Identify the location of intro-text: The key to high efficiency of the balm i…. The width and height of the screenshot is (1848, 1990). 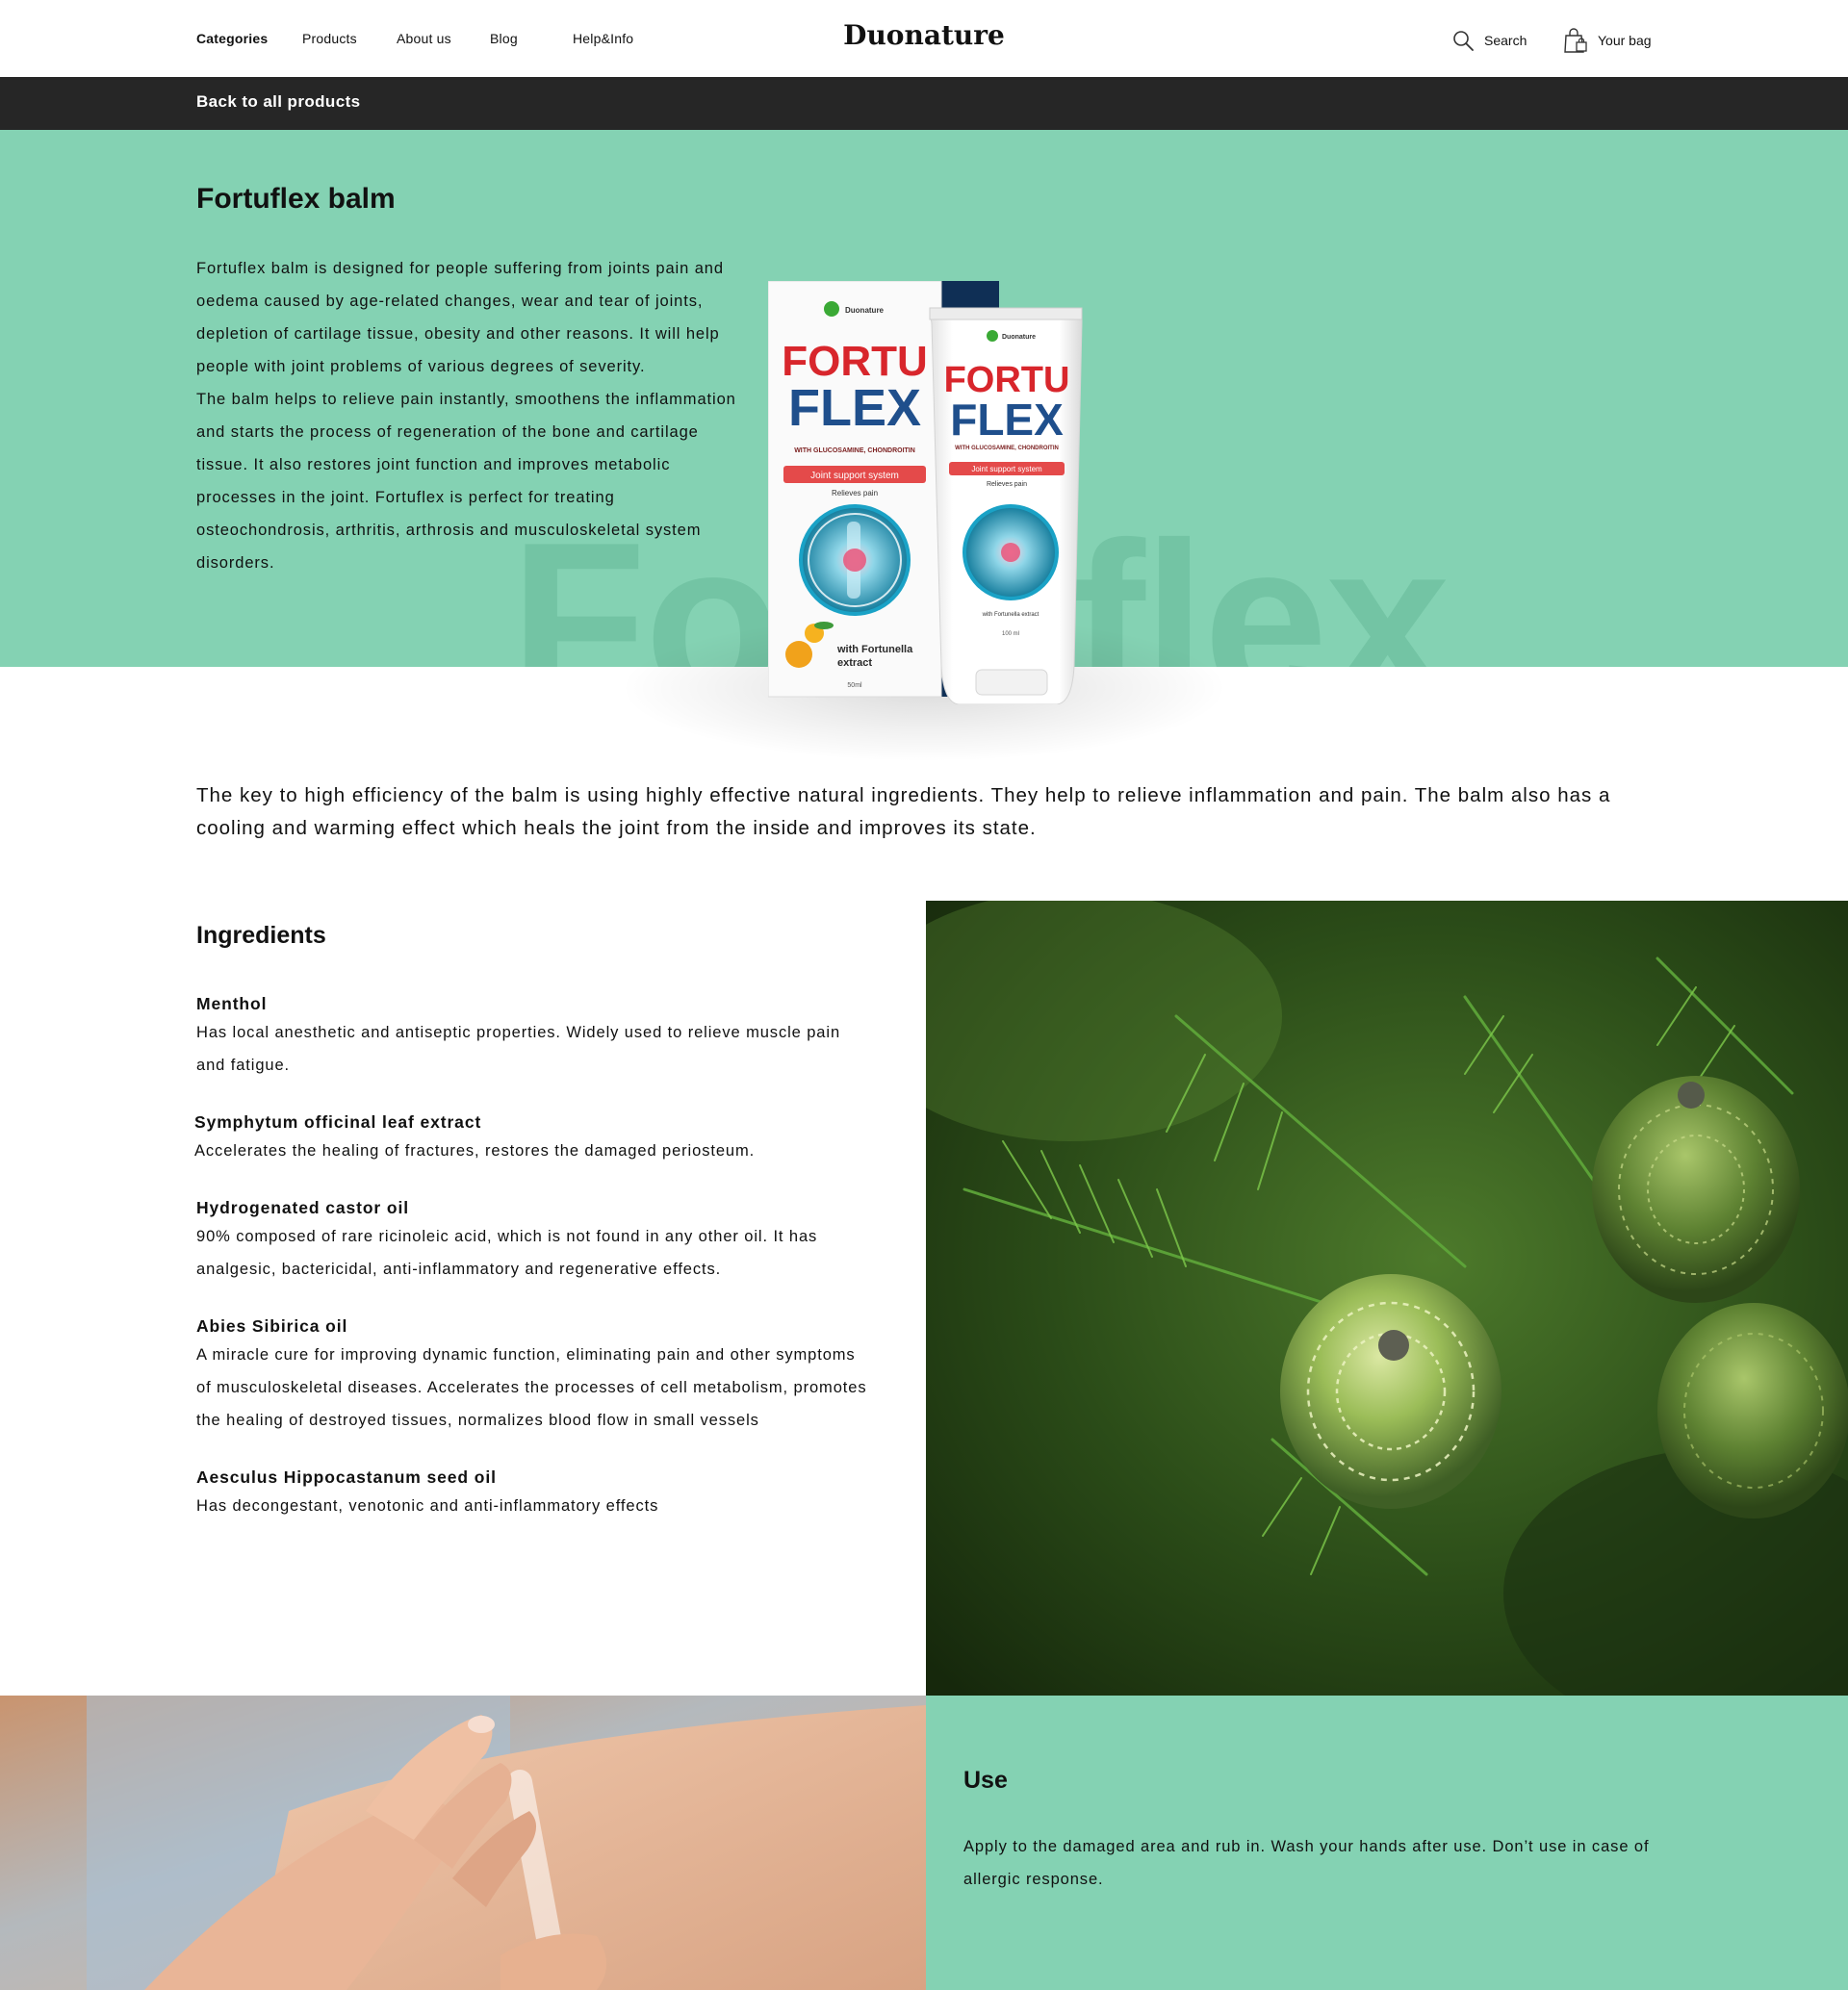
(903, 811).